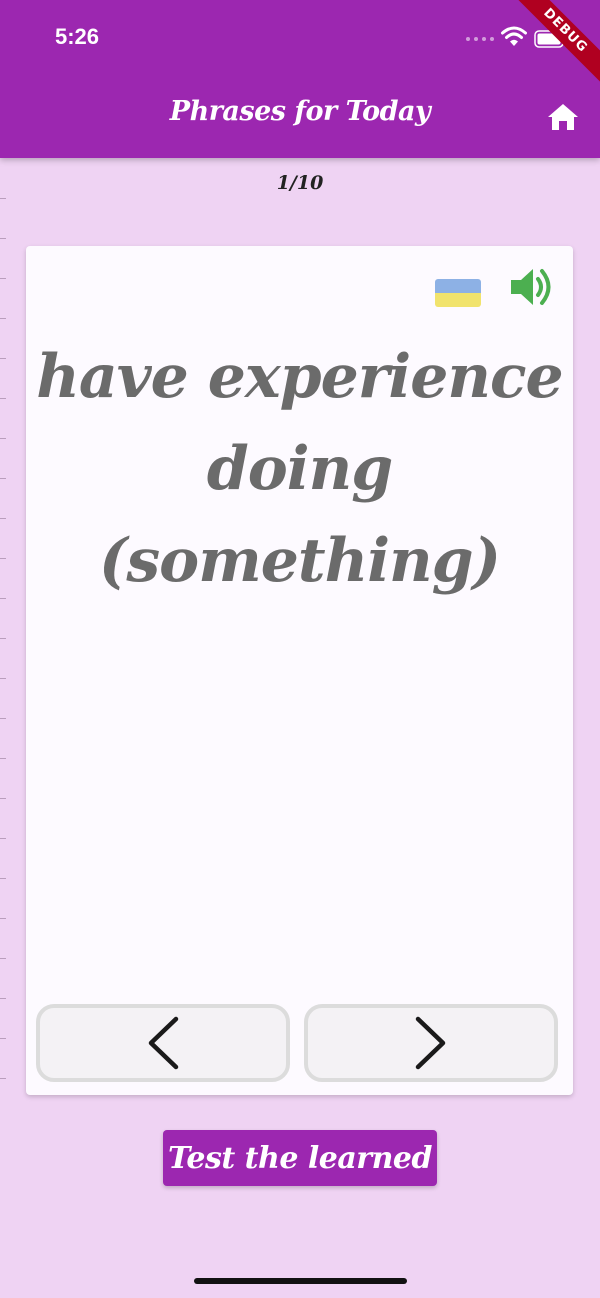 Image resolution: width=600 pixels, height=1298 pixels. Describe the element at coordinates (300, 515) in the screenshot. I see `phrase-line-2: doing (something)` at that location.